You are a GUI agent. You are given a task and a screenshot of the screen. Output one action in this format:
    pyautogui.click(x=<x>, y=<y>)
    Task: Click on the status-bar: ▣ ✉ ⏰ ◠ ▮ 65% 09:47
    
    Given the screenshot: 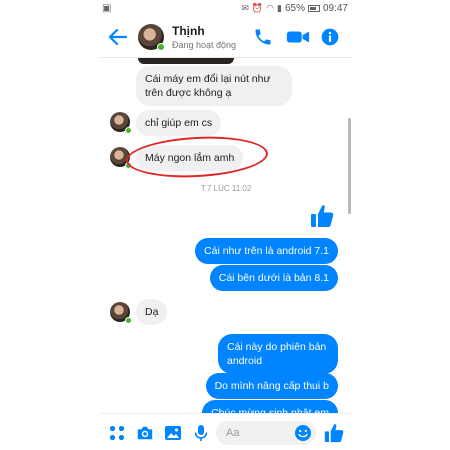 What is the action you would take?
    pyautogui.click(x=226, y=9)
    